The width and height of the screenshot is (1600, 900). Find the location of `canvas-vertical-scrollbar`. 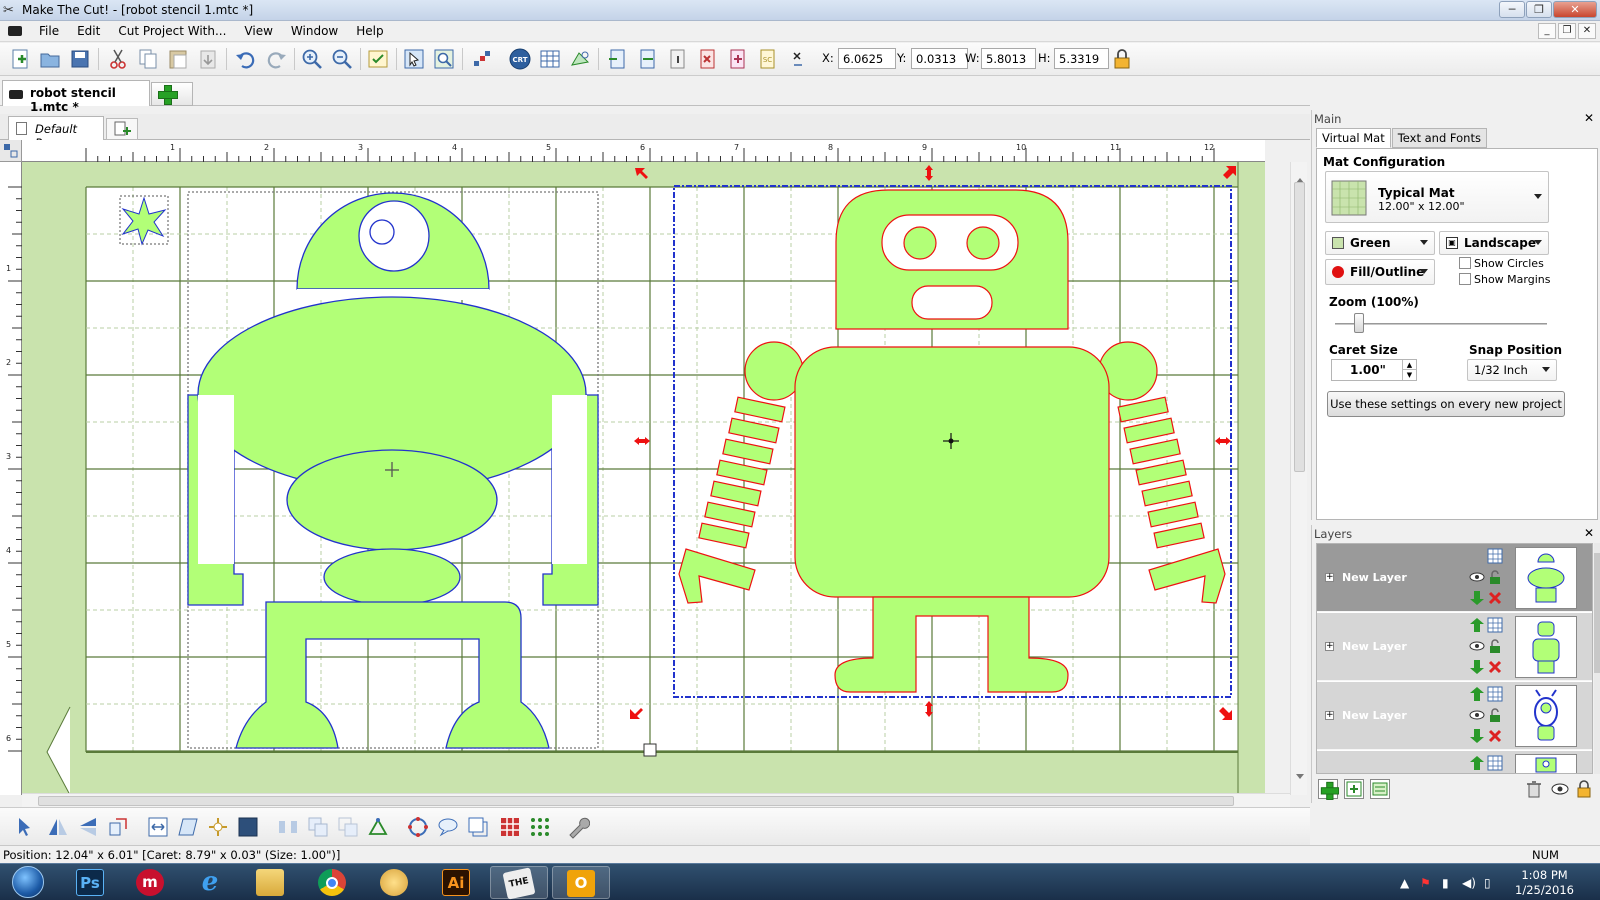

canvas-vertical-scrollbar is located at coordinates (1298, 478).